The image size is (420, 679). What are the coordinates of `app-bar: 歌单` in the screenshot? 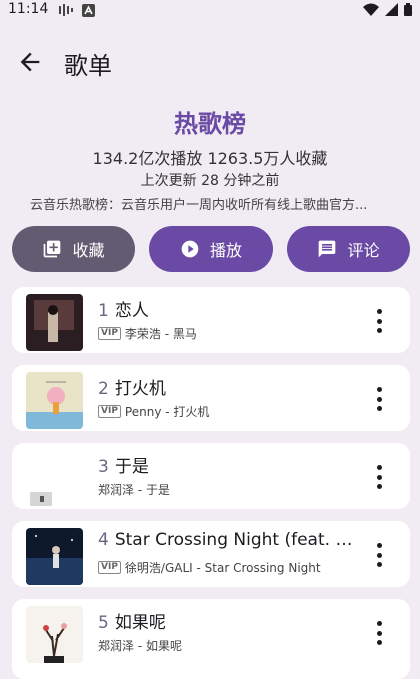 It's located at (210, 62).